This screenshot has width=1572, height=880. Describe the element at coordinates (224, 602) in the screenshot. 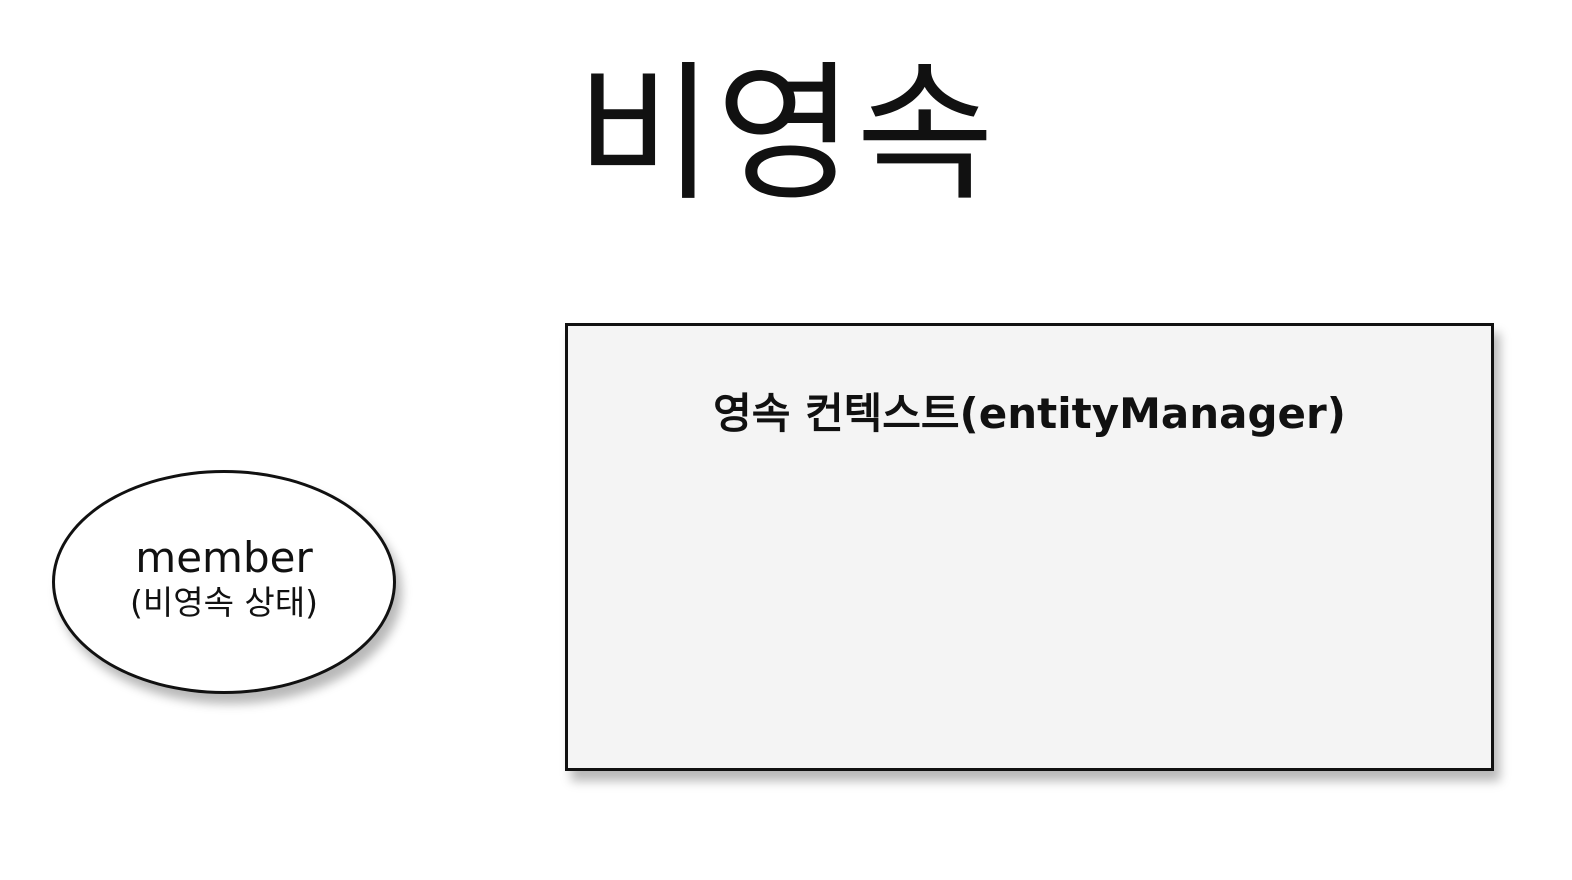

I see `entity-state-label: (비영속 상태)` at that location.